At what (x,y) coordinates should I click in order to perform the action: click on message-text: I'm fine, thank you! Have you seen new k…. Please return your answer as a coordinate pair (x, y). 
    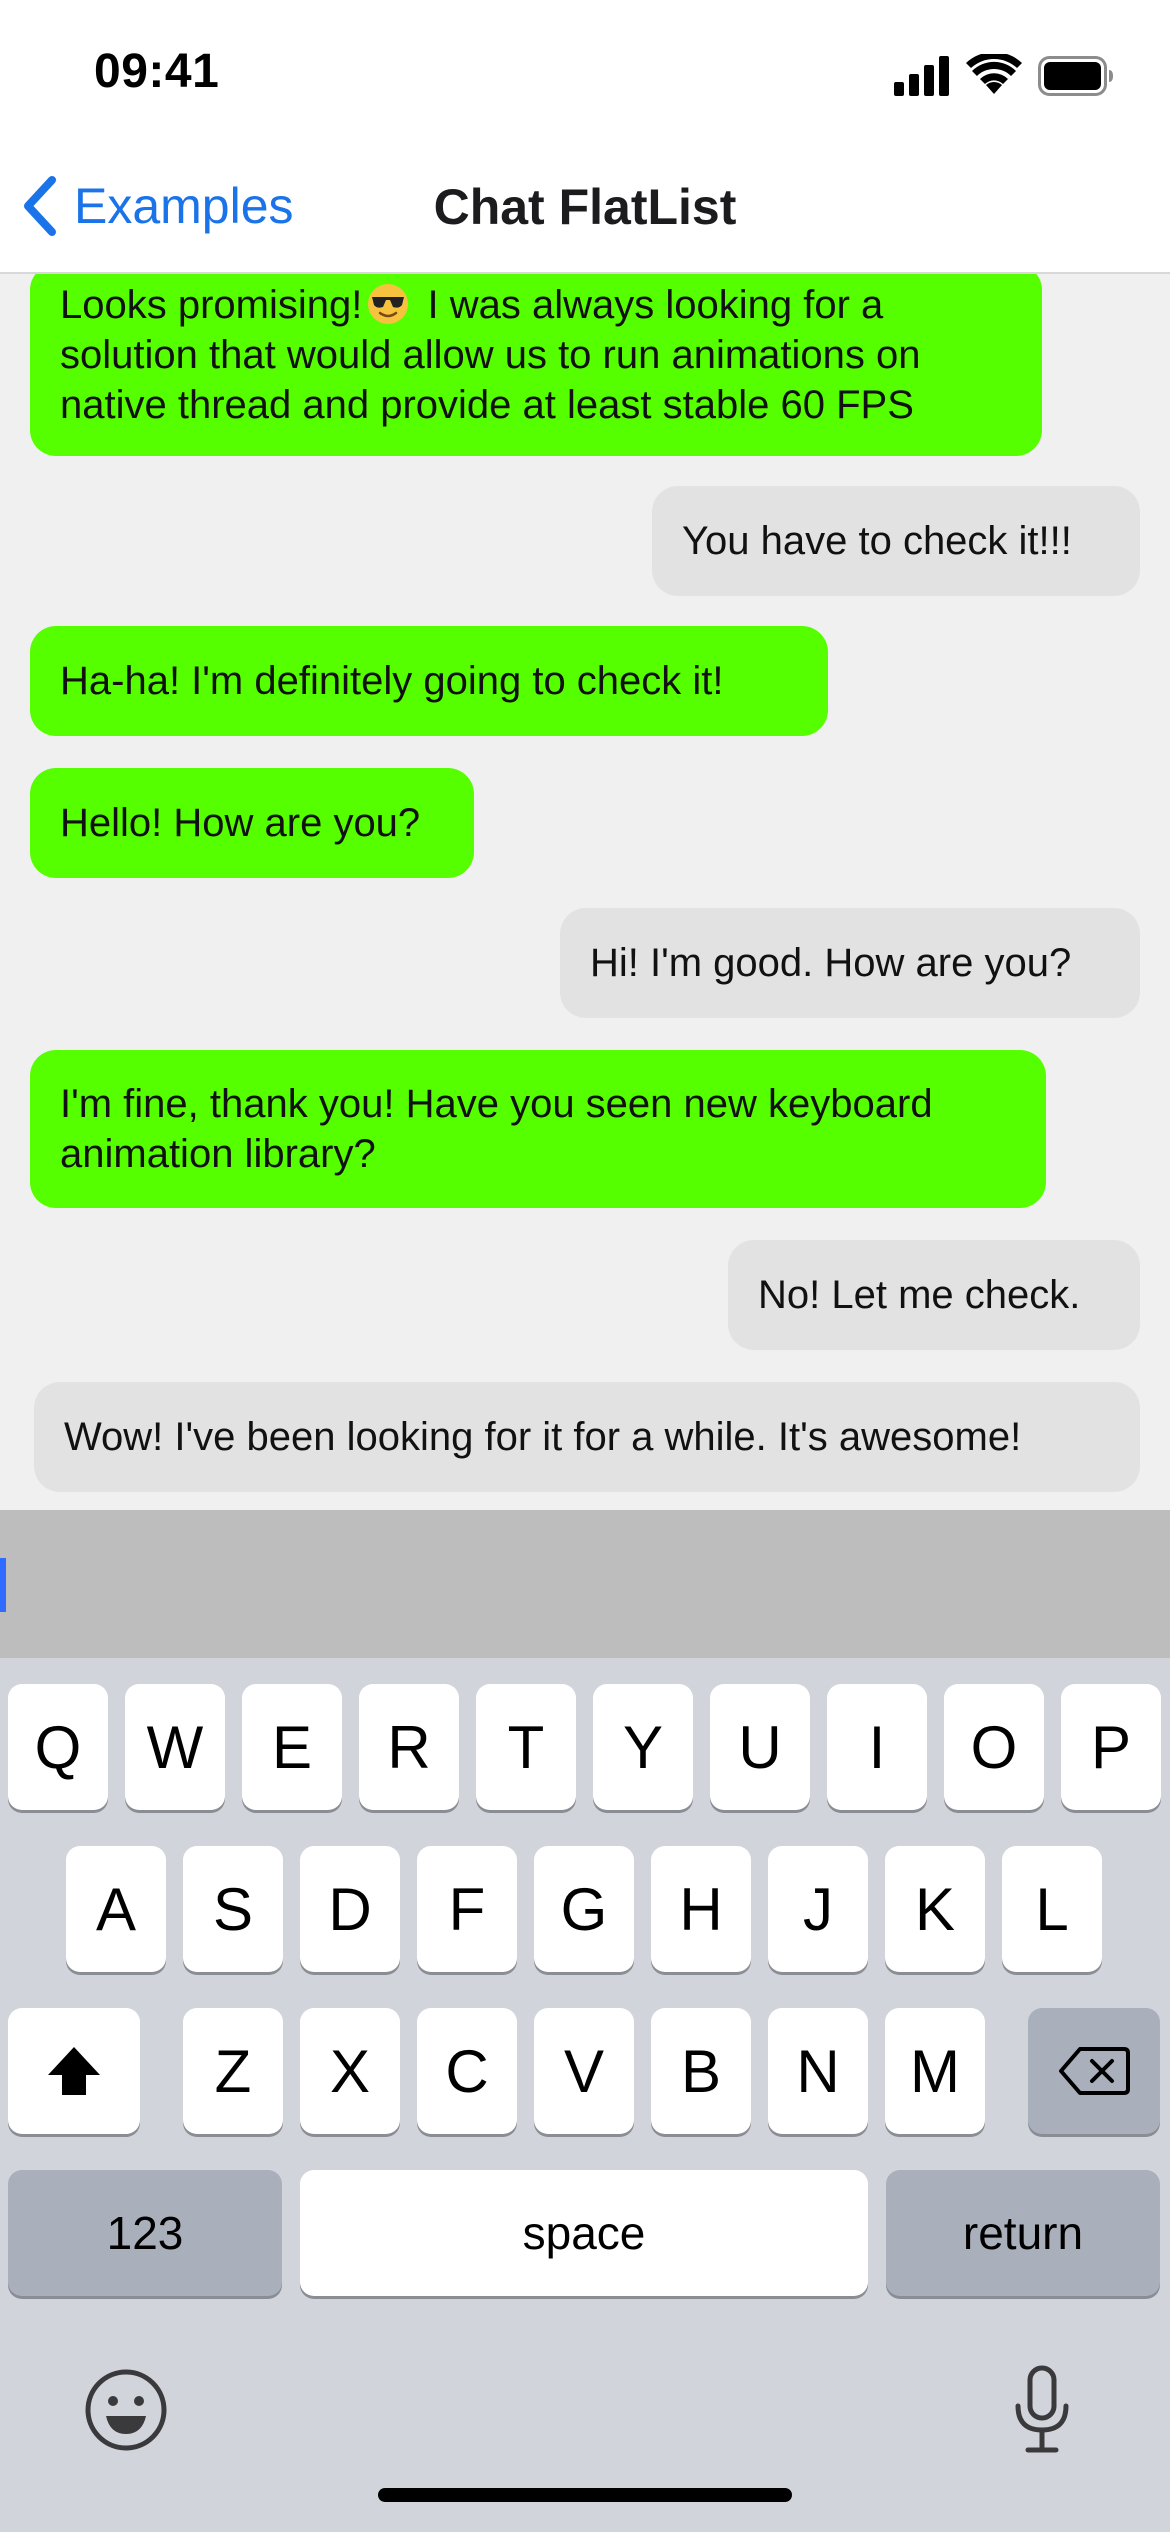
    Looking at the image, I should click on (496, 1129).